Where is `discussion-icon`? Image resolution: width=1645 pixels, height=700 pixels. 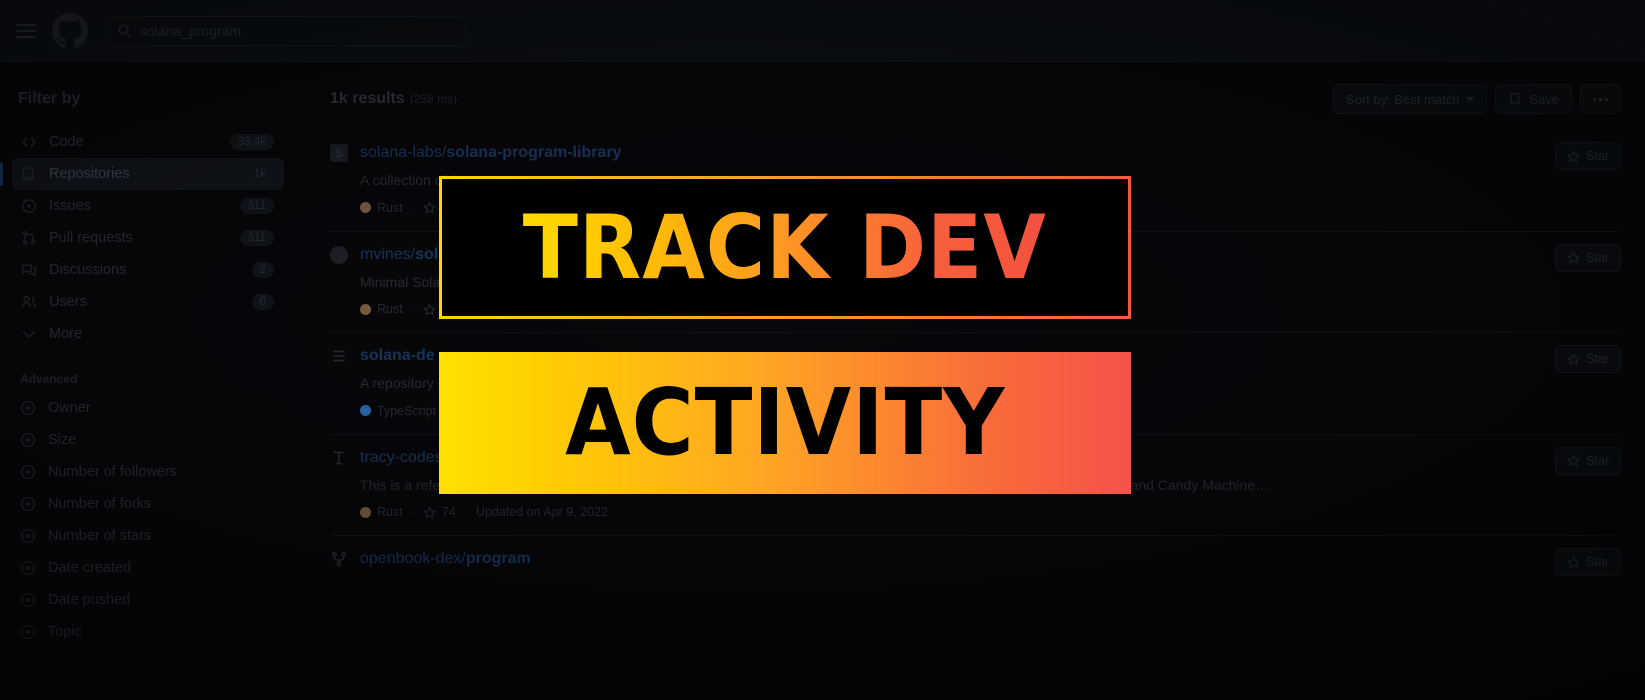 discussion-icon is located at coordinates (28, 270).